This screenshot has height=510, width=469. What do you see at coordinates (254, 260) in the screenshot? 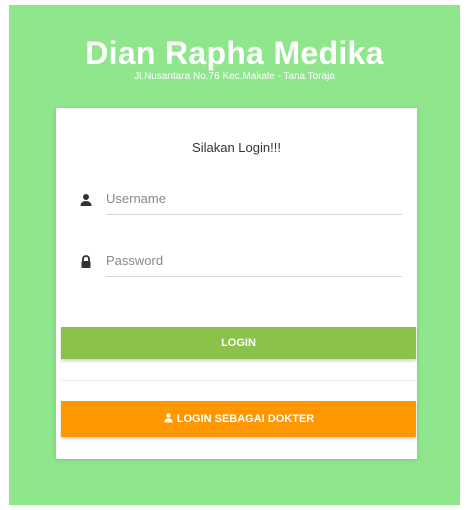
I see `password-input` at bounding box center [254, 260].